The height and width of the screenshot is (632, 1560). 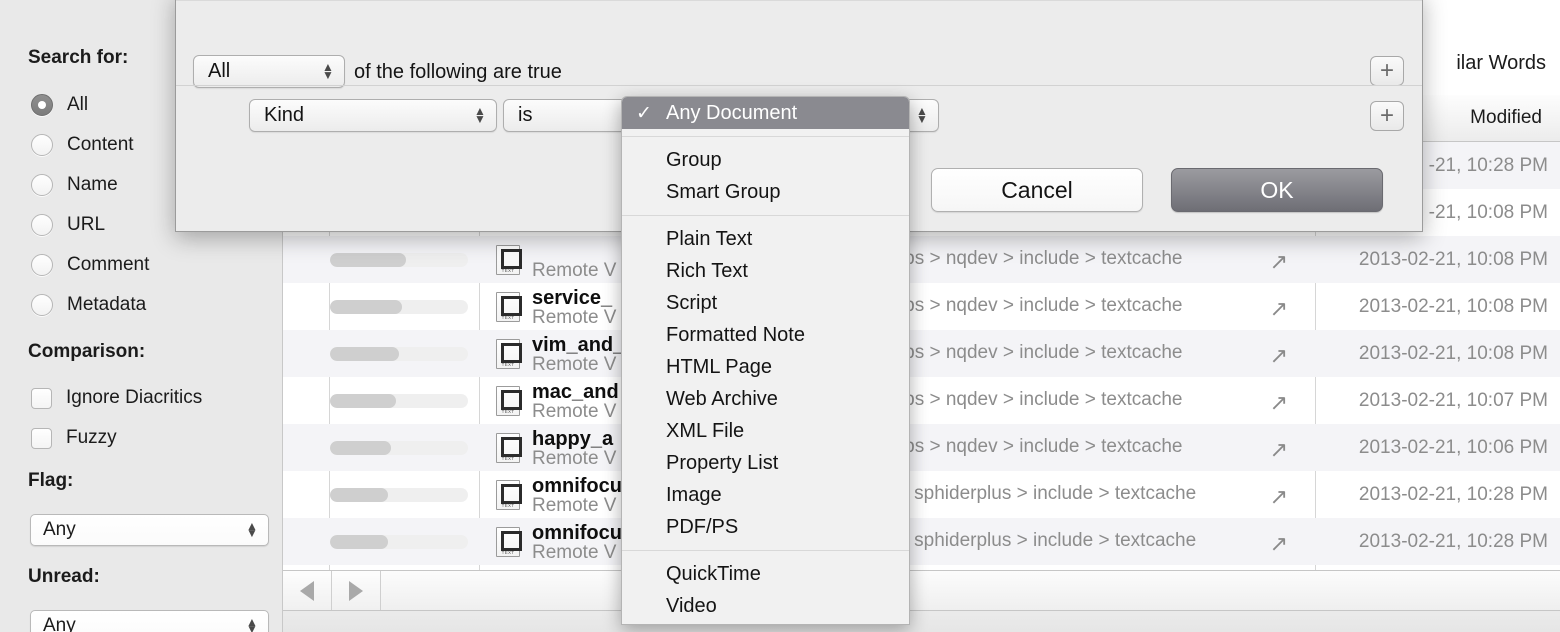 I want to click on radio-option-name: Name, so click(x=74, y=185).